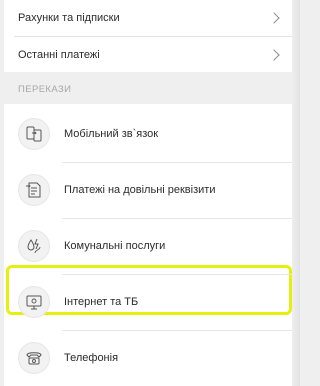 Image resolution: width=320 pixels, height=386 pixels. Describe the element at coordinates (111, 134) in the screenshot. I see `transfer-item-label: Мобільний зв`язок` at that location.